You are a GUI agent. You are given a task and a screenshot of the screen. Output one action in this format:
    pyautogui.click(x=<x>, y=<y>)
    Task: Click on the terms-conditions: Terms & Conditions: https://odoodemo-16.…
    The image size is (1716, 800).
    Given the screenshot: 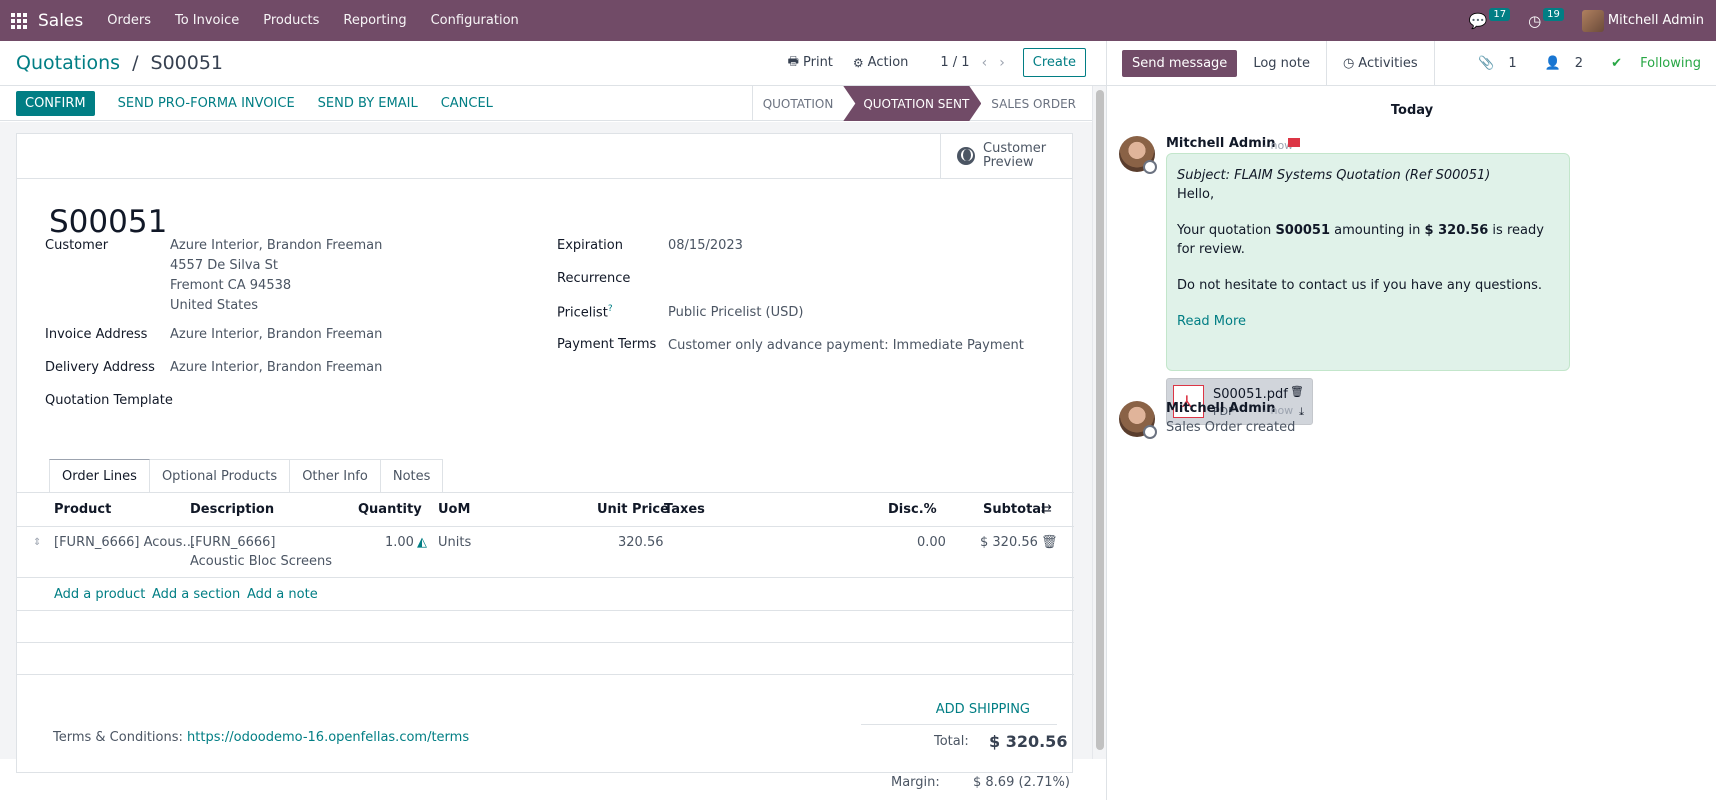 What is the action you would take?
    pyautogui.click(x=261, y=737)
    